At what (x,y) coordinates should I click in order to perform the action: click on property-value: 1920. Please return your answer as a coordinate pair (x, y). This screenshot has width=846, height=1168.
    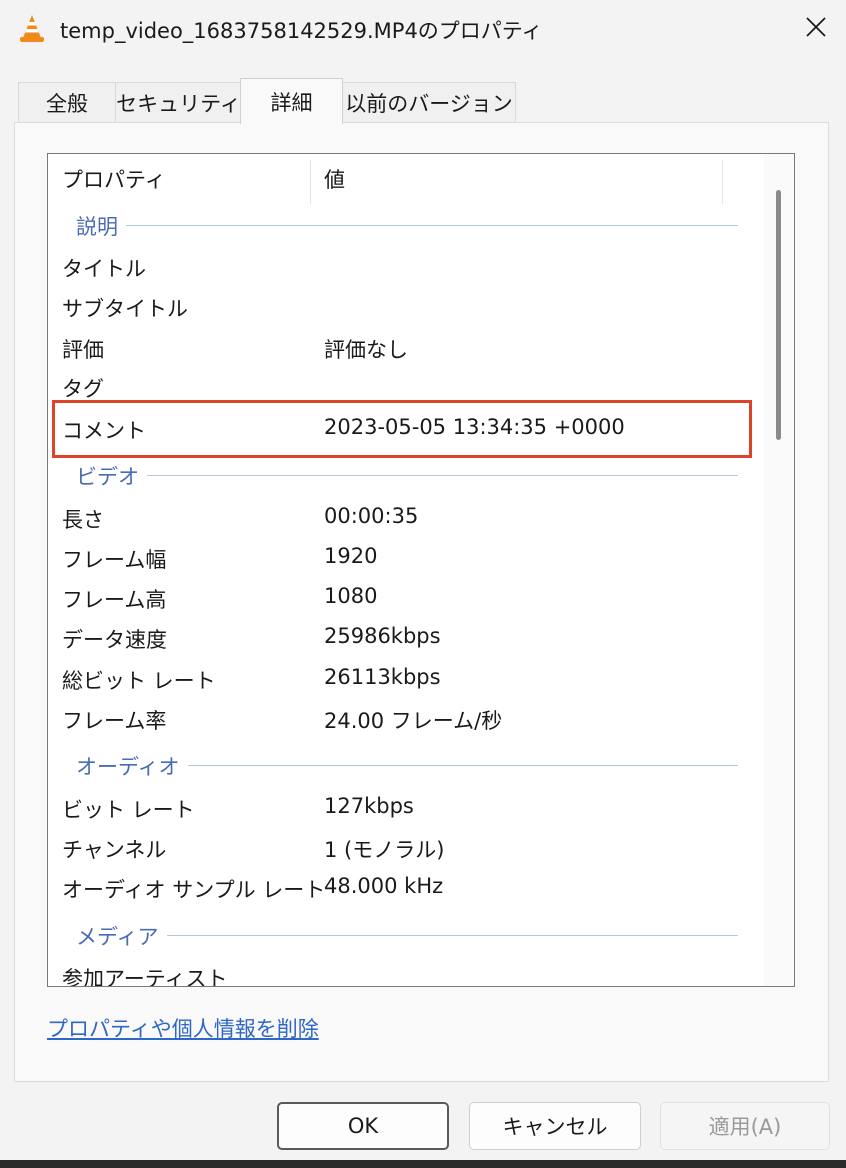
    Looking at the image, I should click on (351, 556).